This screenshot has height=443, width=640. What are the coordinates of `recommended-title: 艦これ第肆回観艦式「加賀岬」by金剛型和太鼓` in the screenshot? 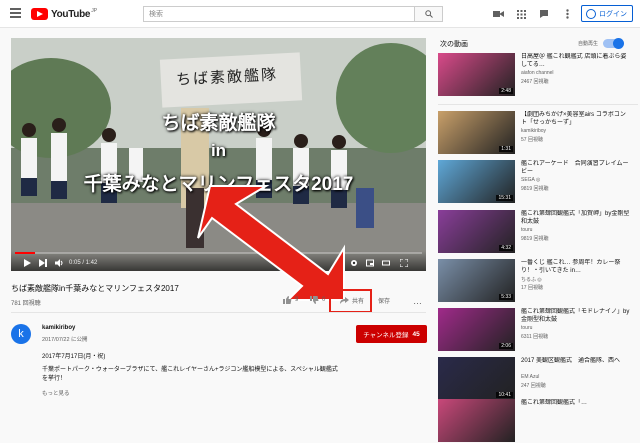 It's located at (576, 218).